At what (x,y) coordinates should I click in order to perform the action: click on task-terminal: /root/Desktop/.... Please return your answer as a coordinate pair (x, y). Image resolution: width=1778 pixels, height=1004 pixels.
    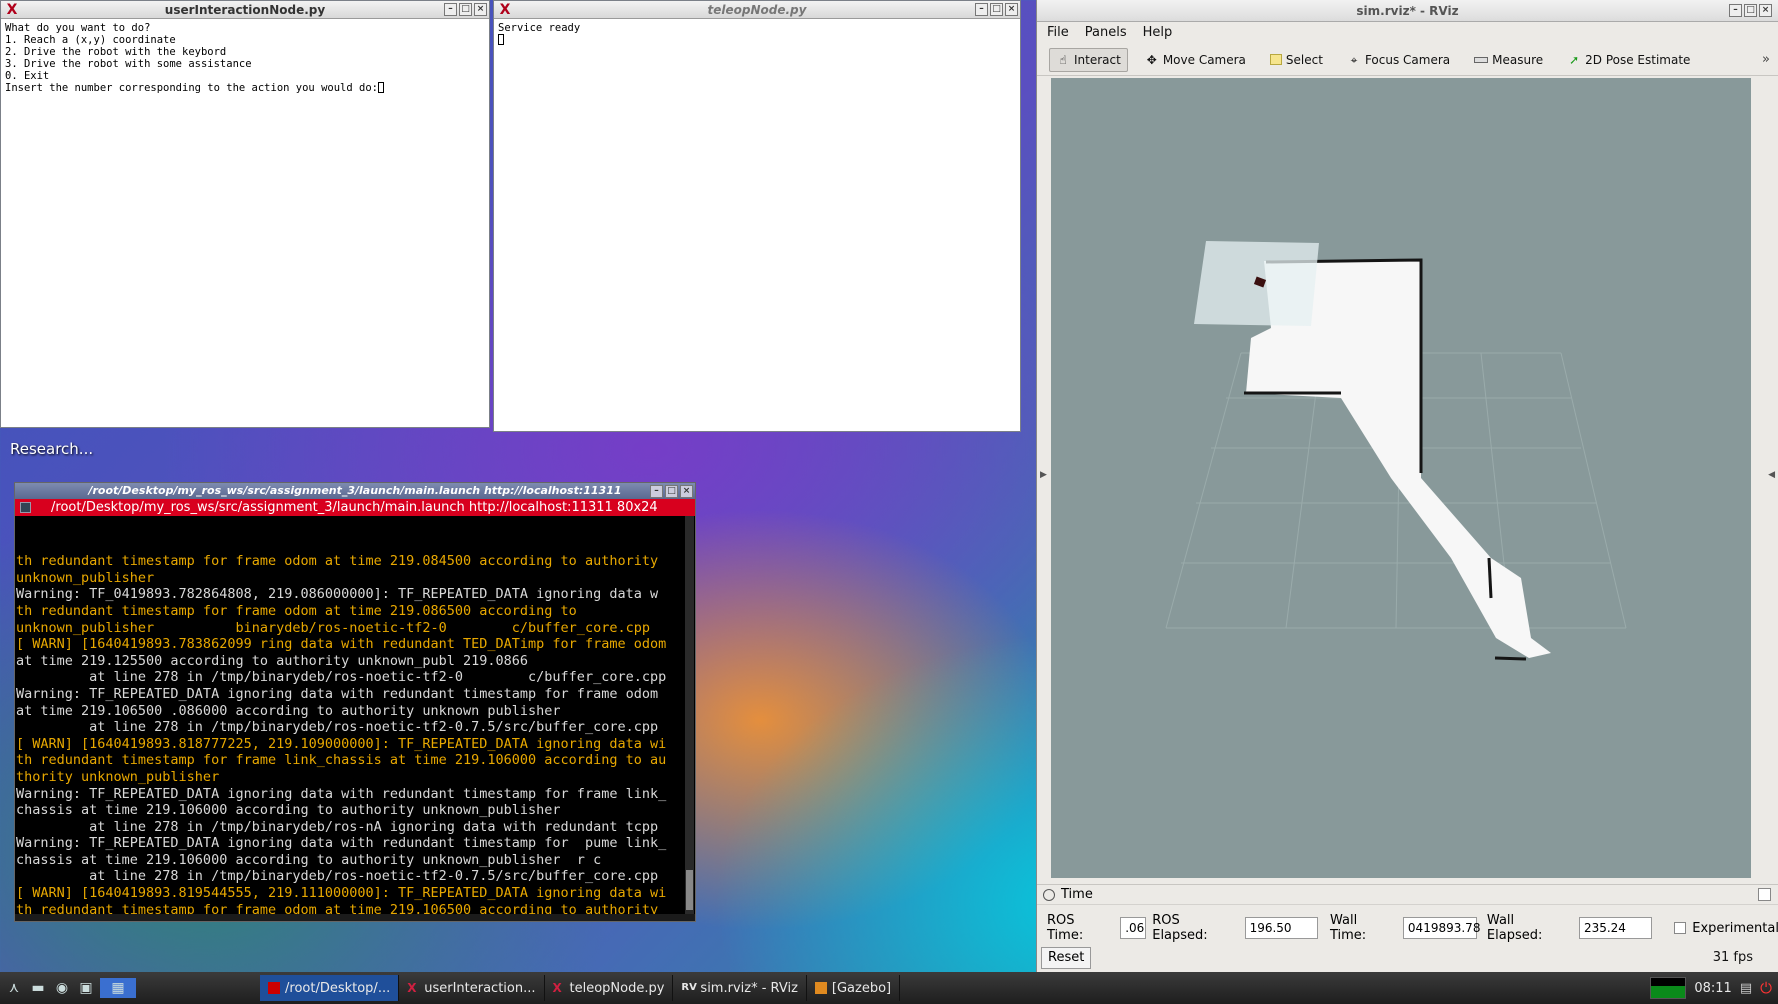
    Looking at the image, I should click on (330, 988).